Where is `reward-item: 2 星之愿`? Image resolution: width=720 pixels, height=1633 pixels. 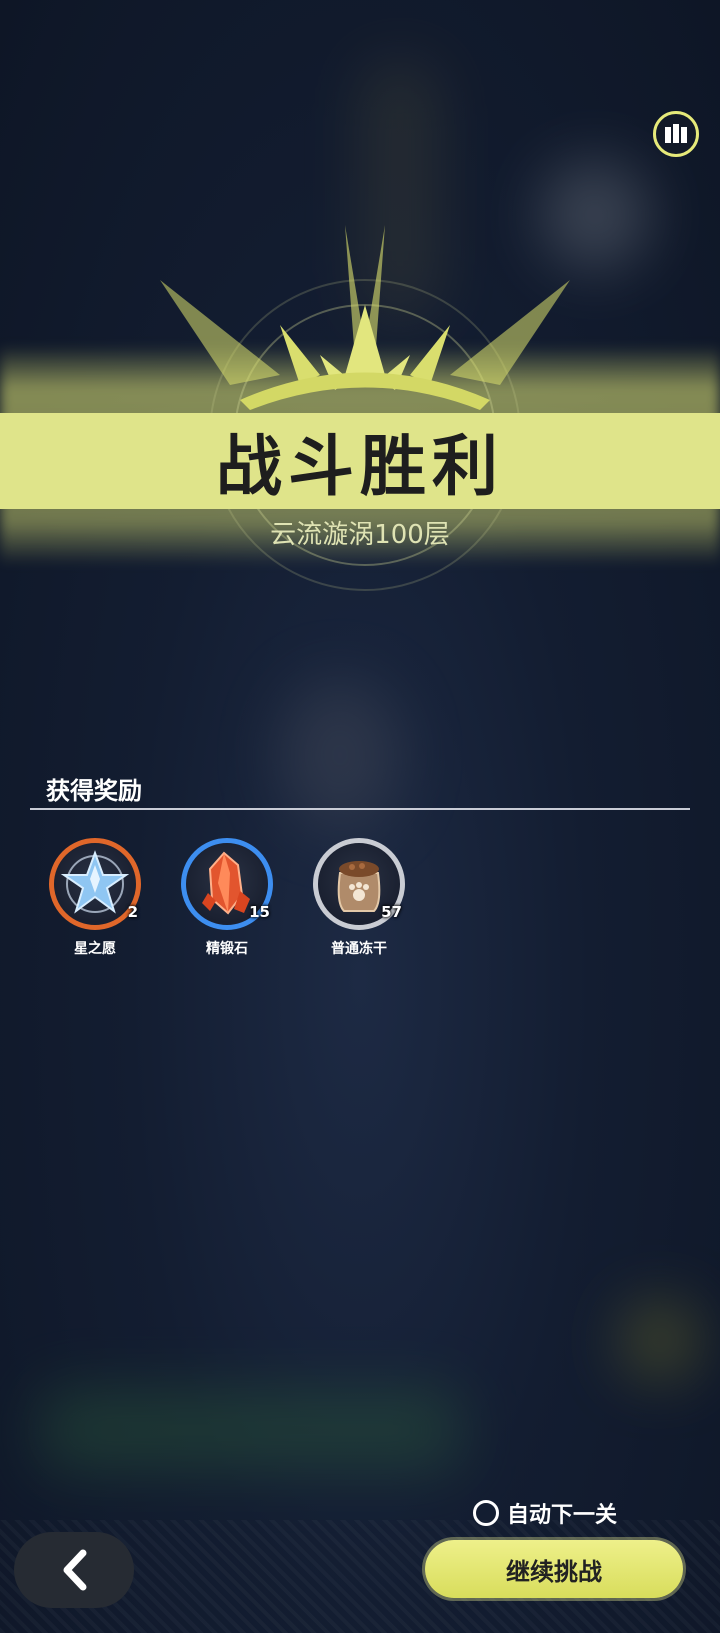
reward-item: 2 星之愿 is located at coordinates (95, 898).